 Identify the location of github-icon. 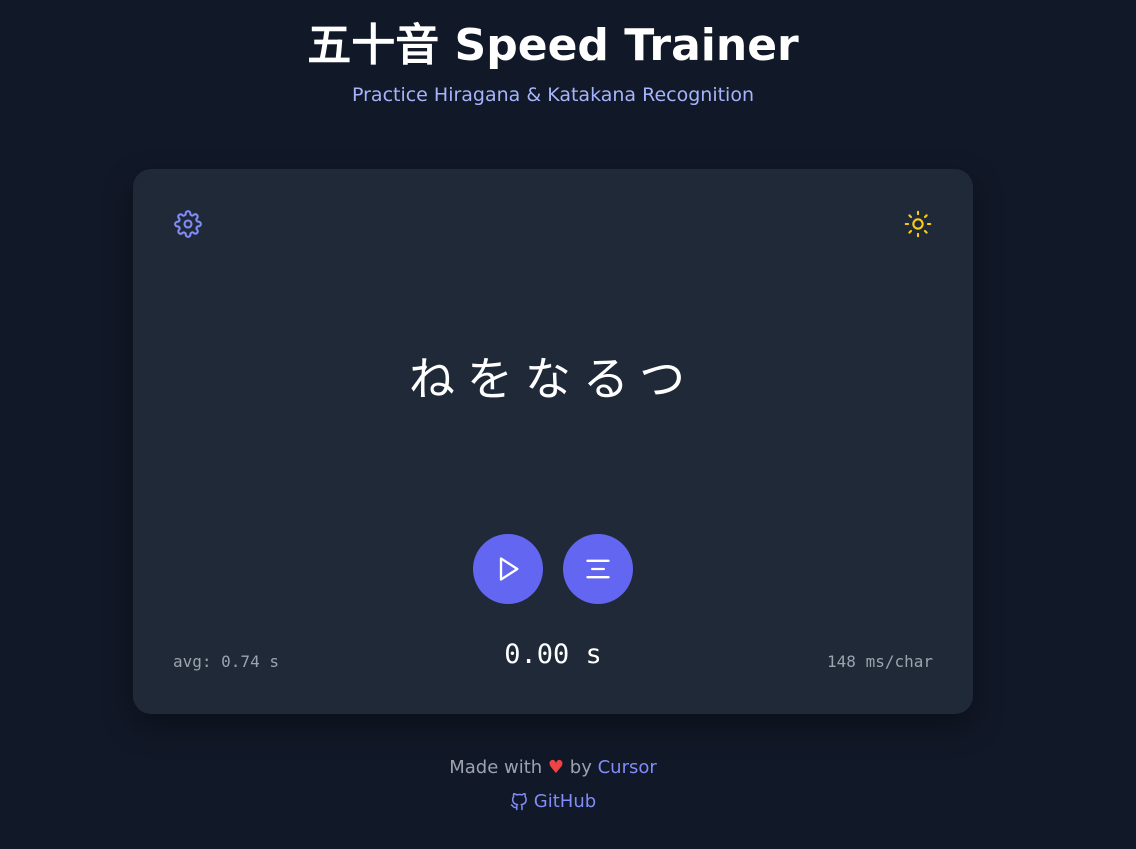
(518, 802).